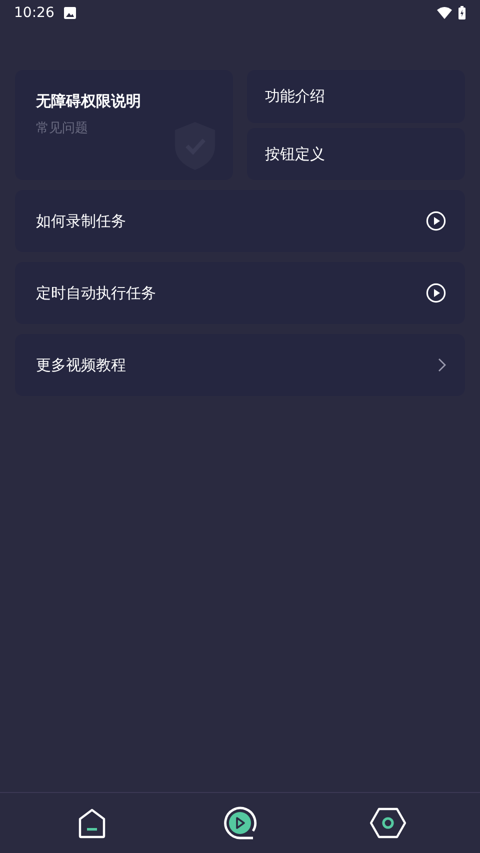 The height and width of the screenshot is (853, 480). Describe the element at coordinates (356, 96) in the screenshot. I see `menu-button: 功能介绍` at that location.